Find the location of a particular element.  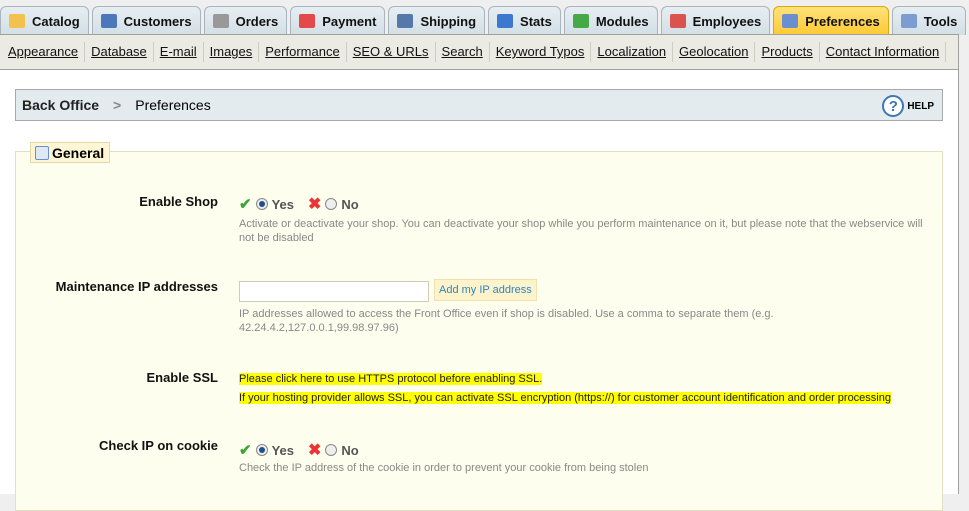

tab-label: Employees is located at coordinates (727, 21).